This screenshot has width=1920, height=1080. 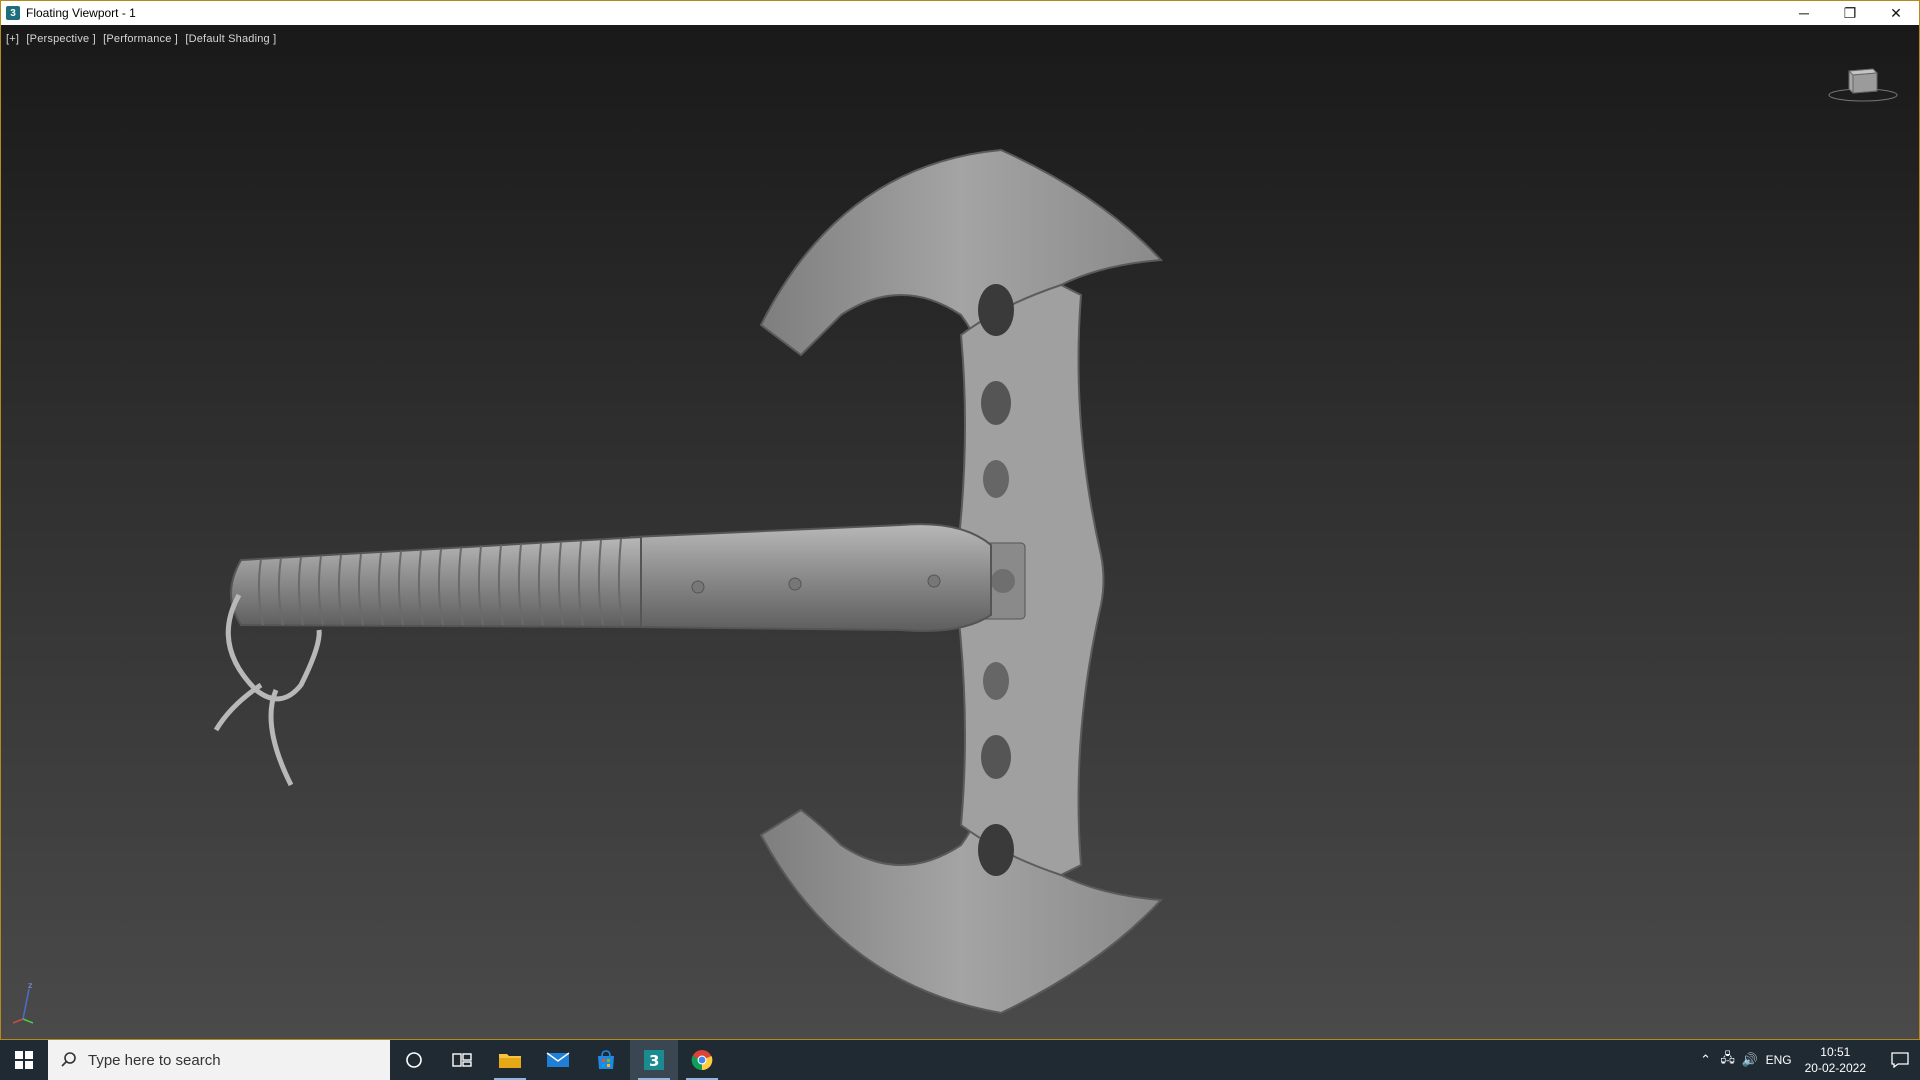 I want to click on clock-time: 10:51, so click(x=1835, y=1052).